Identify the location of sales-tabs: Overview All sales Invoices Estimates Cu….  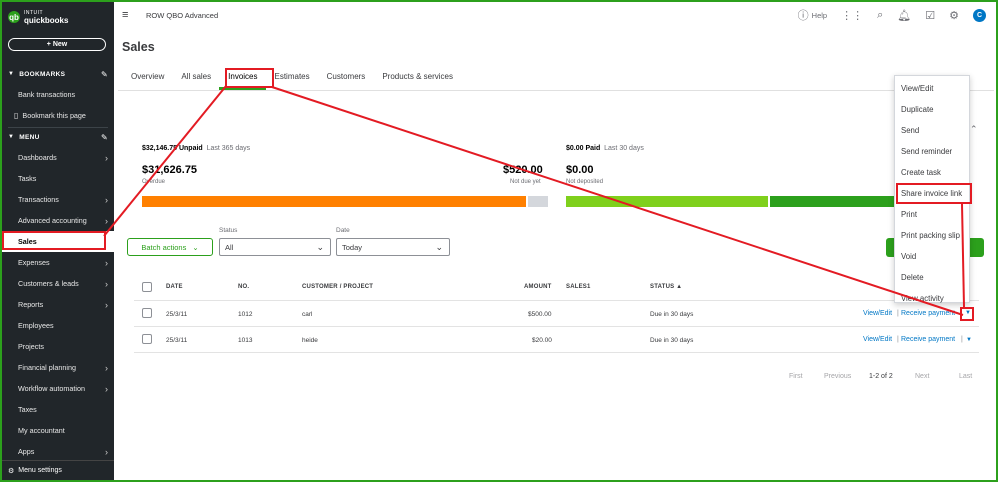
(291, 79).